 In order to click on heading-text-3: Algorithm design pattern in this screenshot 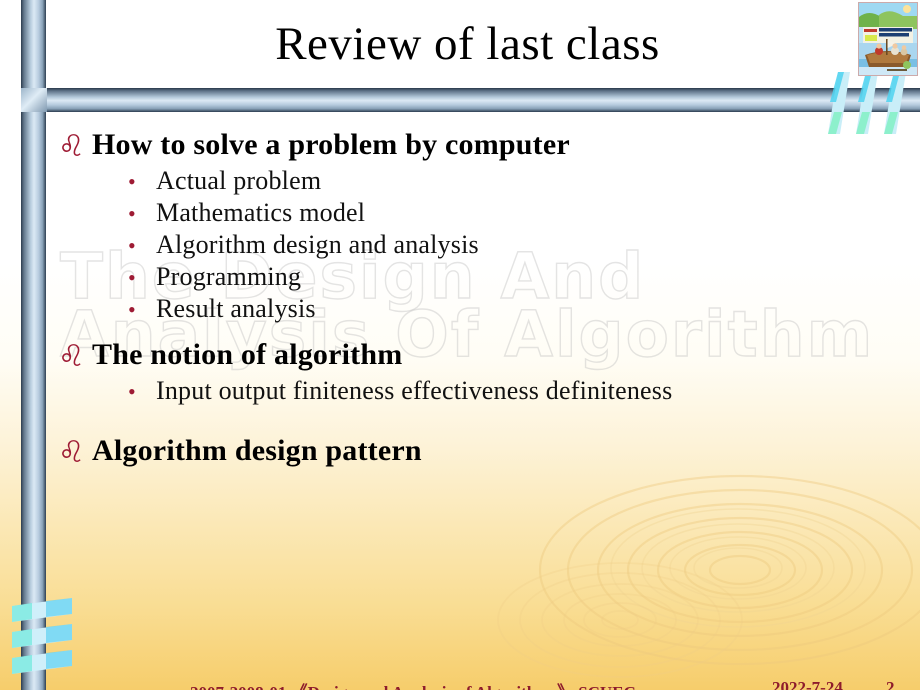, I will do `click(257, 450)`.